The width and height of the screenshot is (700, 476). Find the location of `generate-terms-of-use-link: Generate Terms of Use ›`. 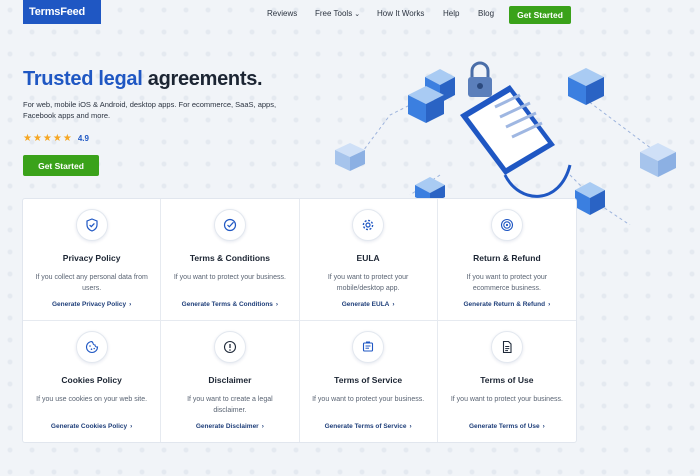

generate-terms-of-use-link: Generate Terms of Use › is located at coordinates (507, 426).